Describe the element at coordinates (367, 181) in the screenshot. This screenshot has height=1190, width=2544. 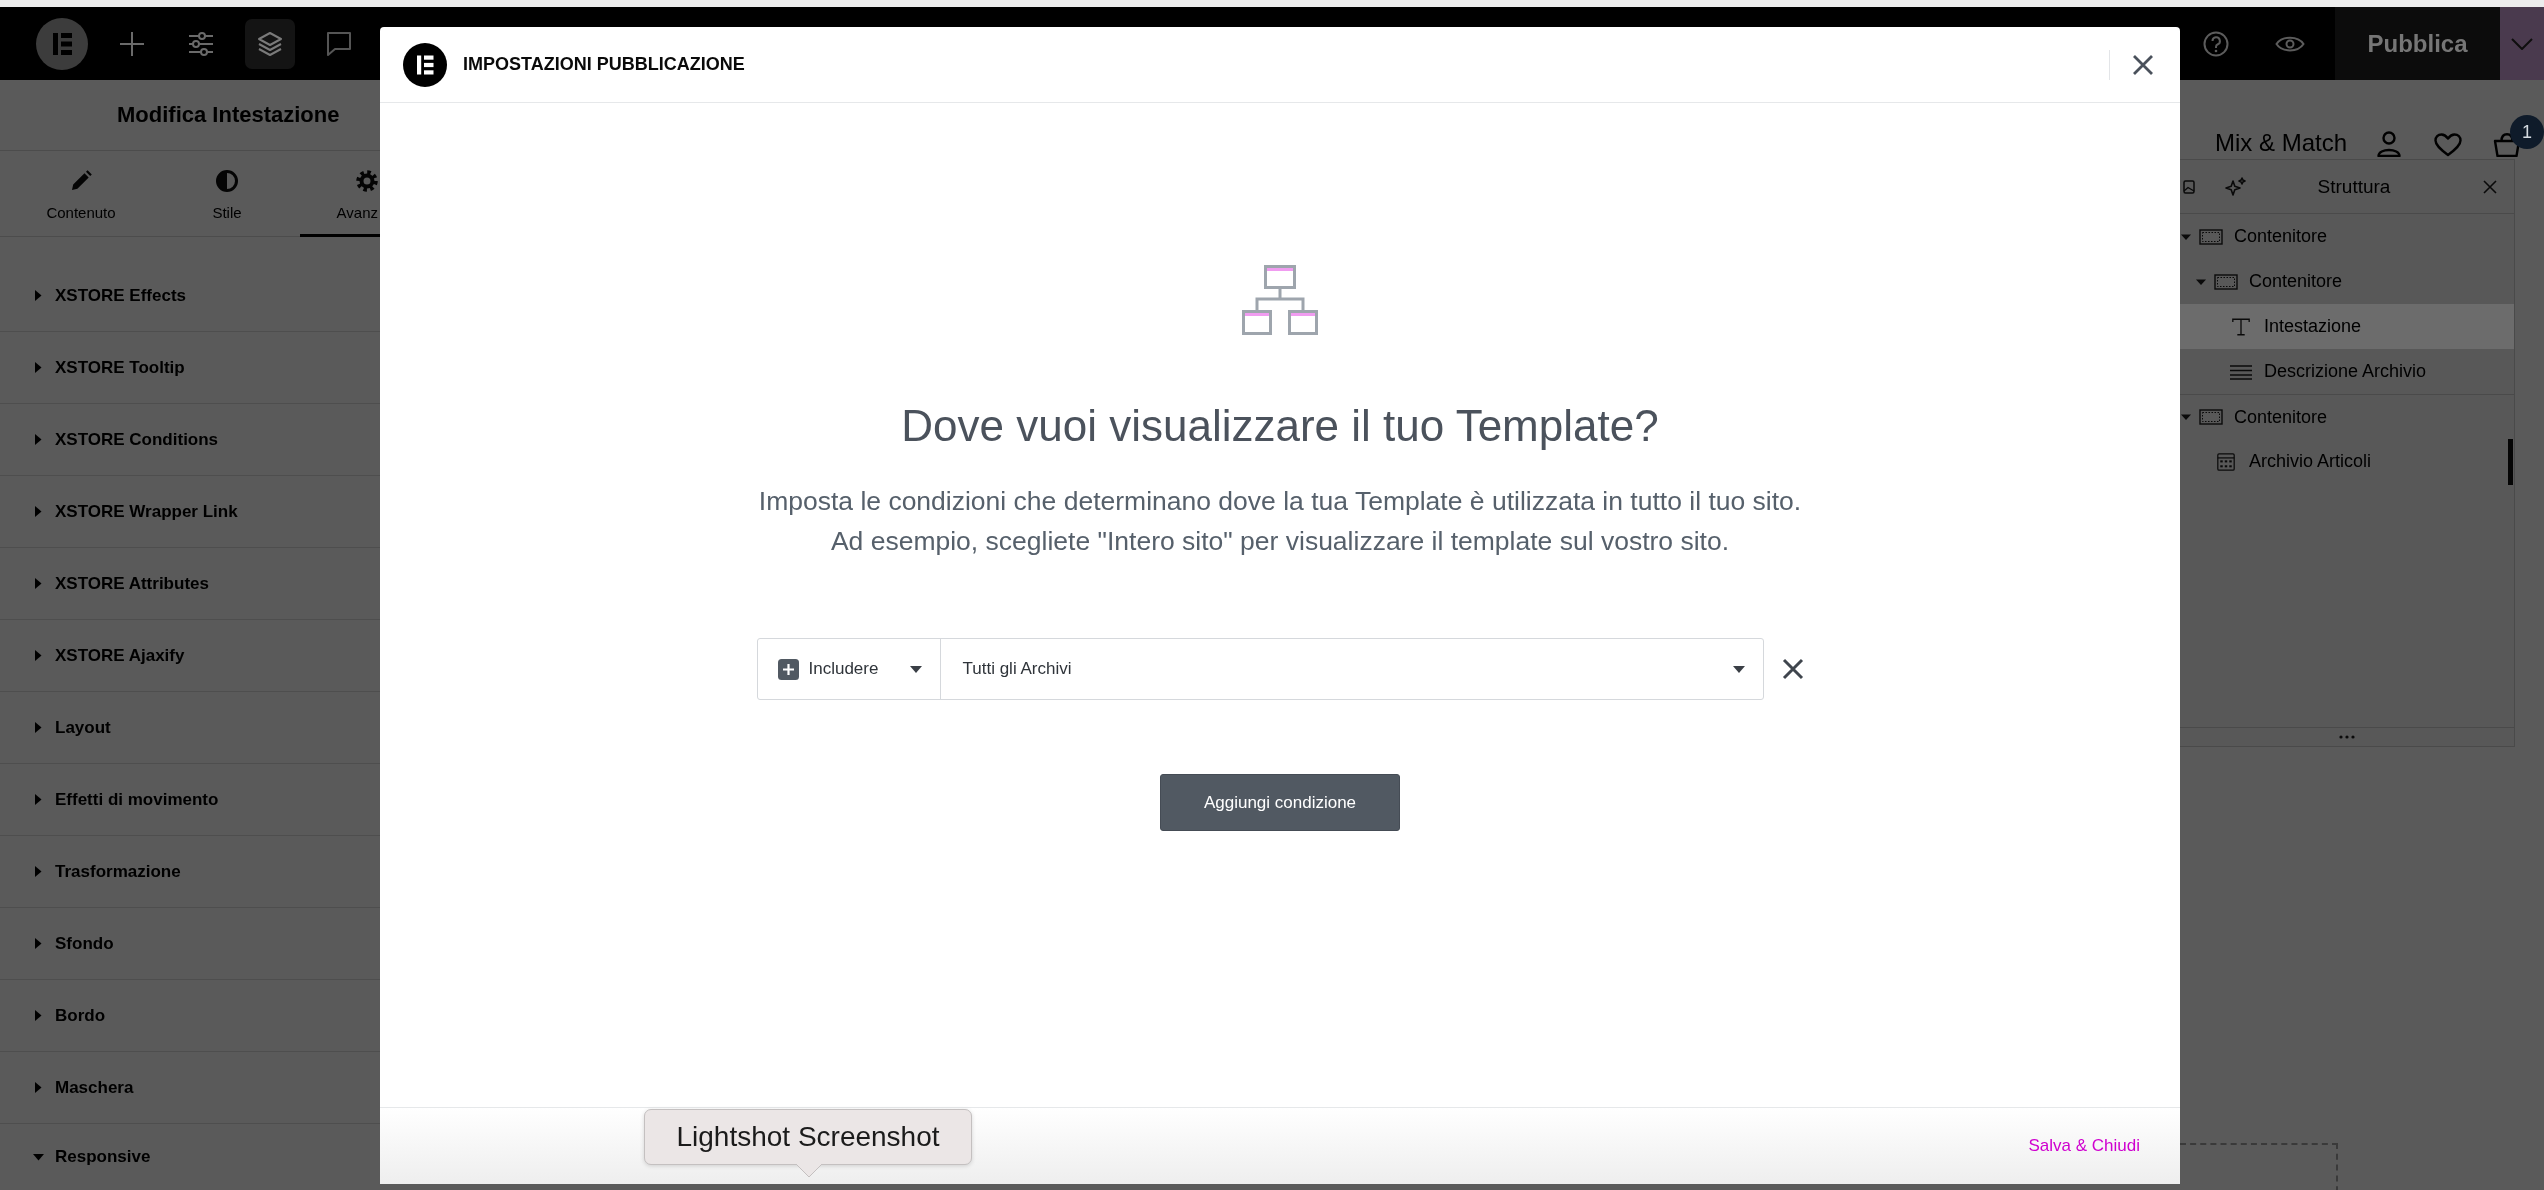
I see `gear-icon` at that location.